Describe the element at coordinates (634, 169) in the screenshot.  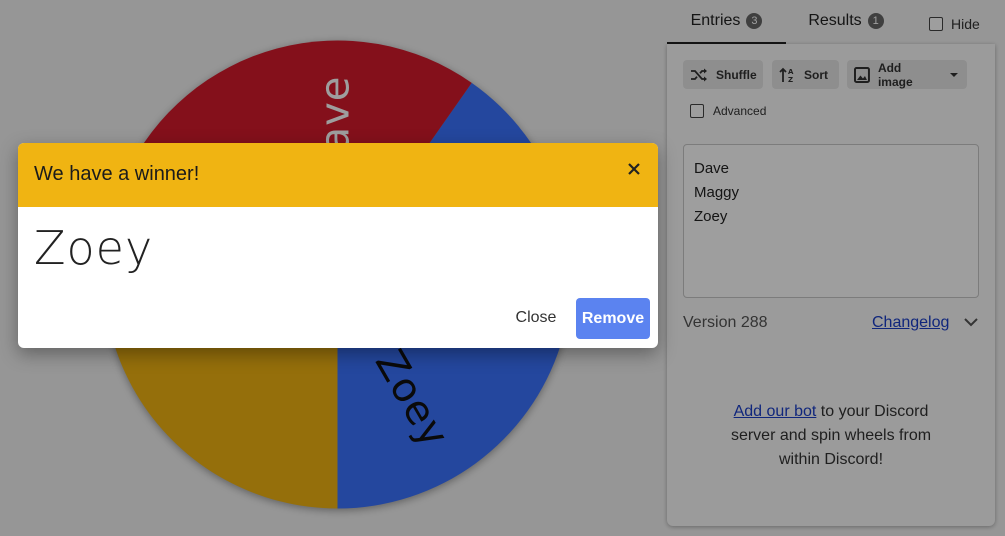
I see `close-icon` at that location.